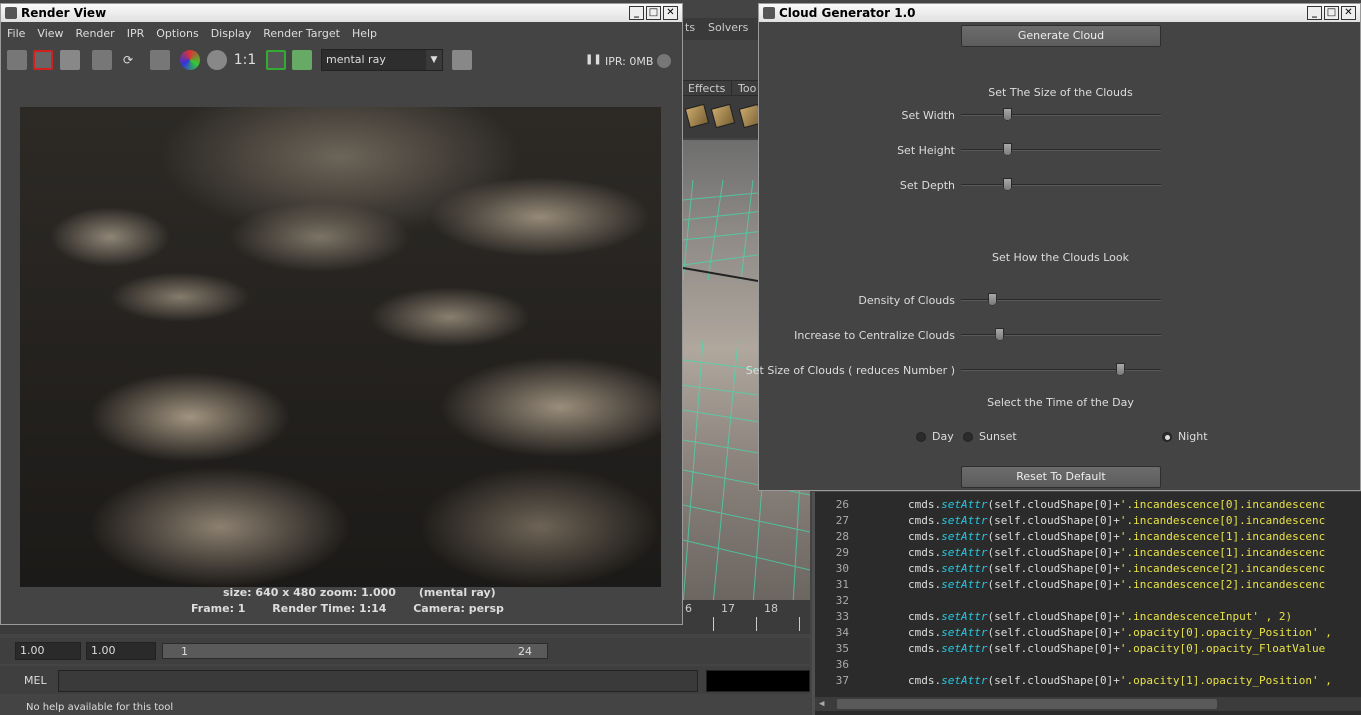  Describe the element at coordinates (302, 60) in the screenshot. I see `remove-image-icon` at that location.